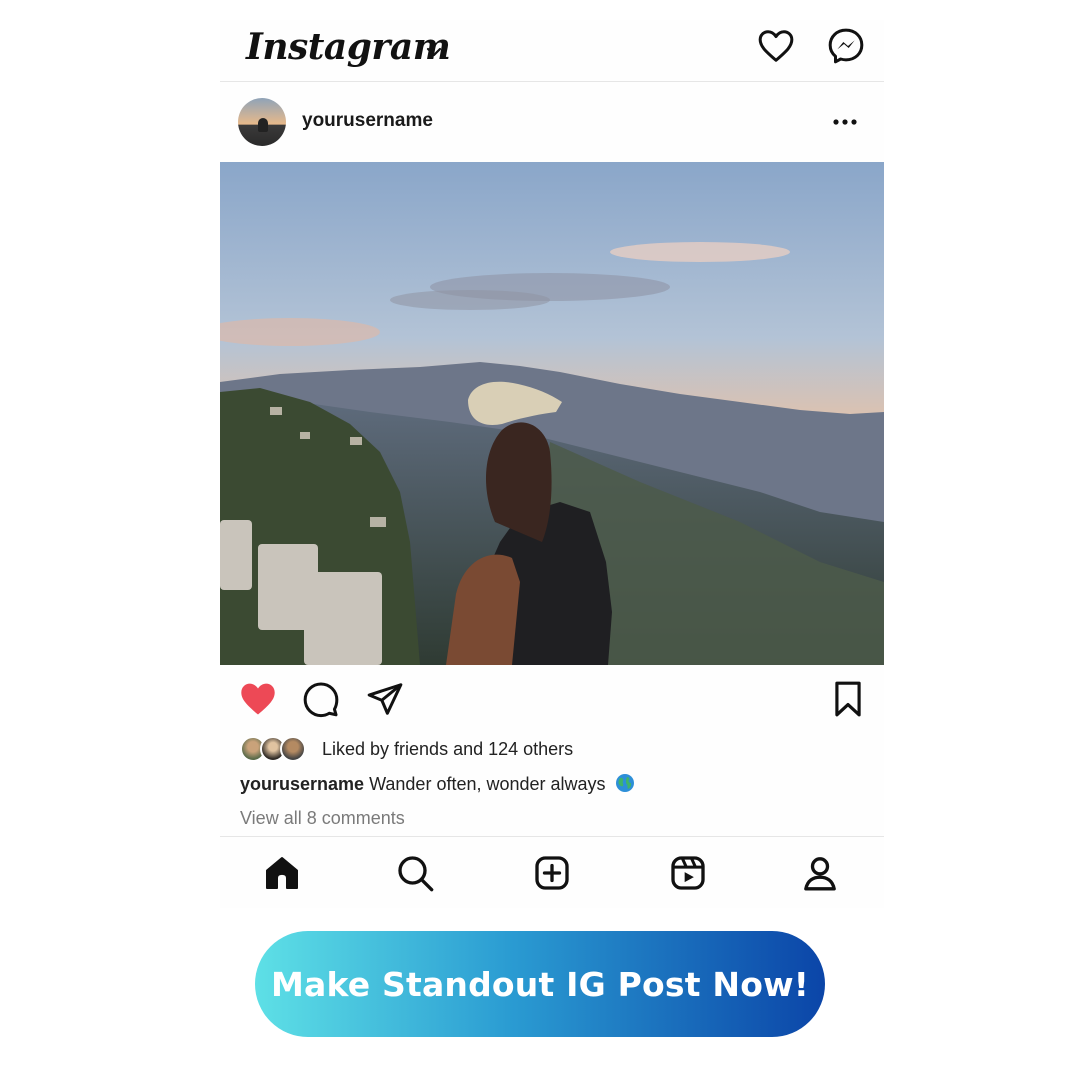 The width and height of the screenshot is (1080, 1080). What do you see at coordinates (348, 47) in the screenshot?
I see `instagram-logo: Instagram` at bounding box center [348, 47].